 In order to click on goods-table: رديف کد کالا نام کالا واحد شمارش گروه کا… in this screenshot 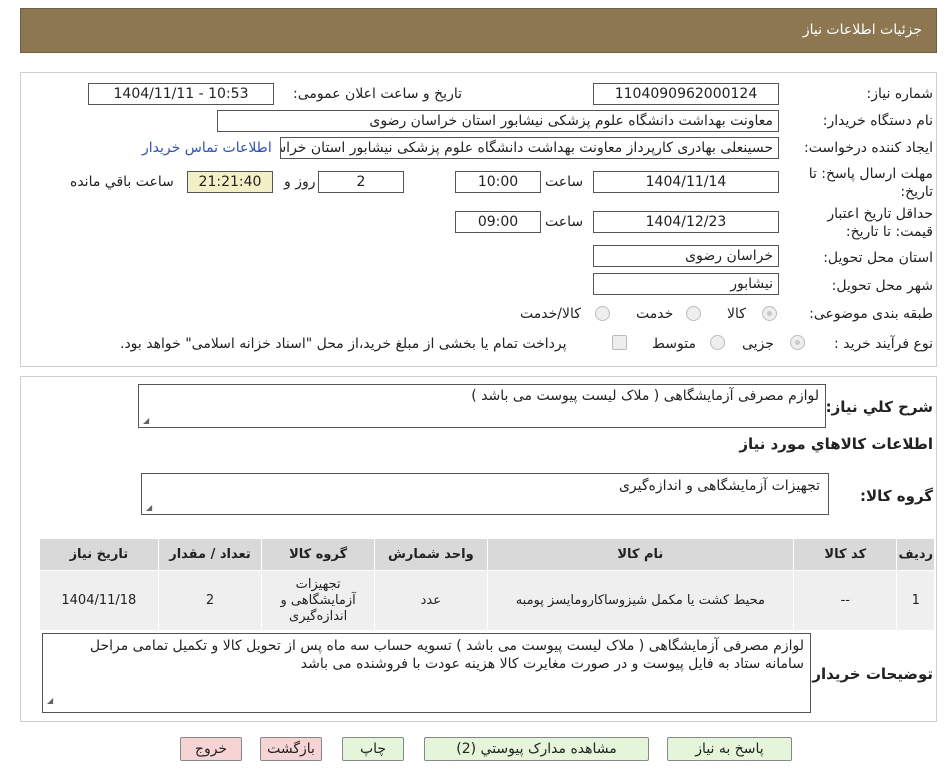, I will do `click(487, 584)`.